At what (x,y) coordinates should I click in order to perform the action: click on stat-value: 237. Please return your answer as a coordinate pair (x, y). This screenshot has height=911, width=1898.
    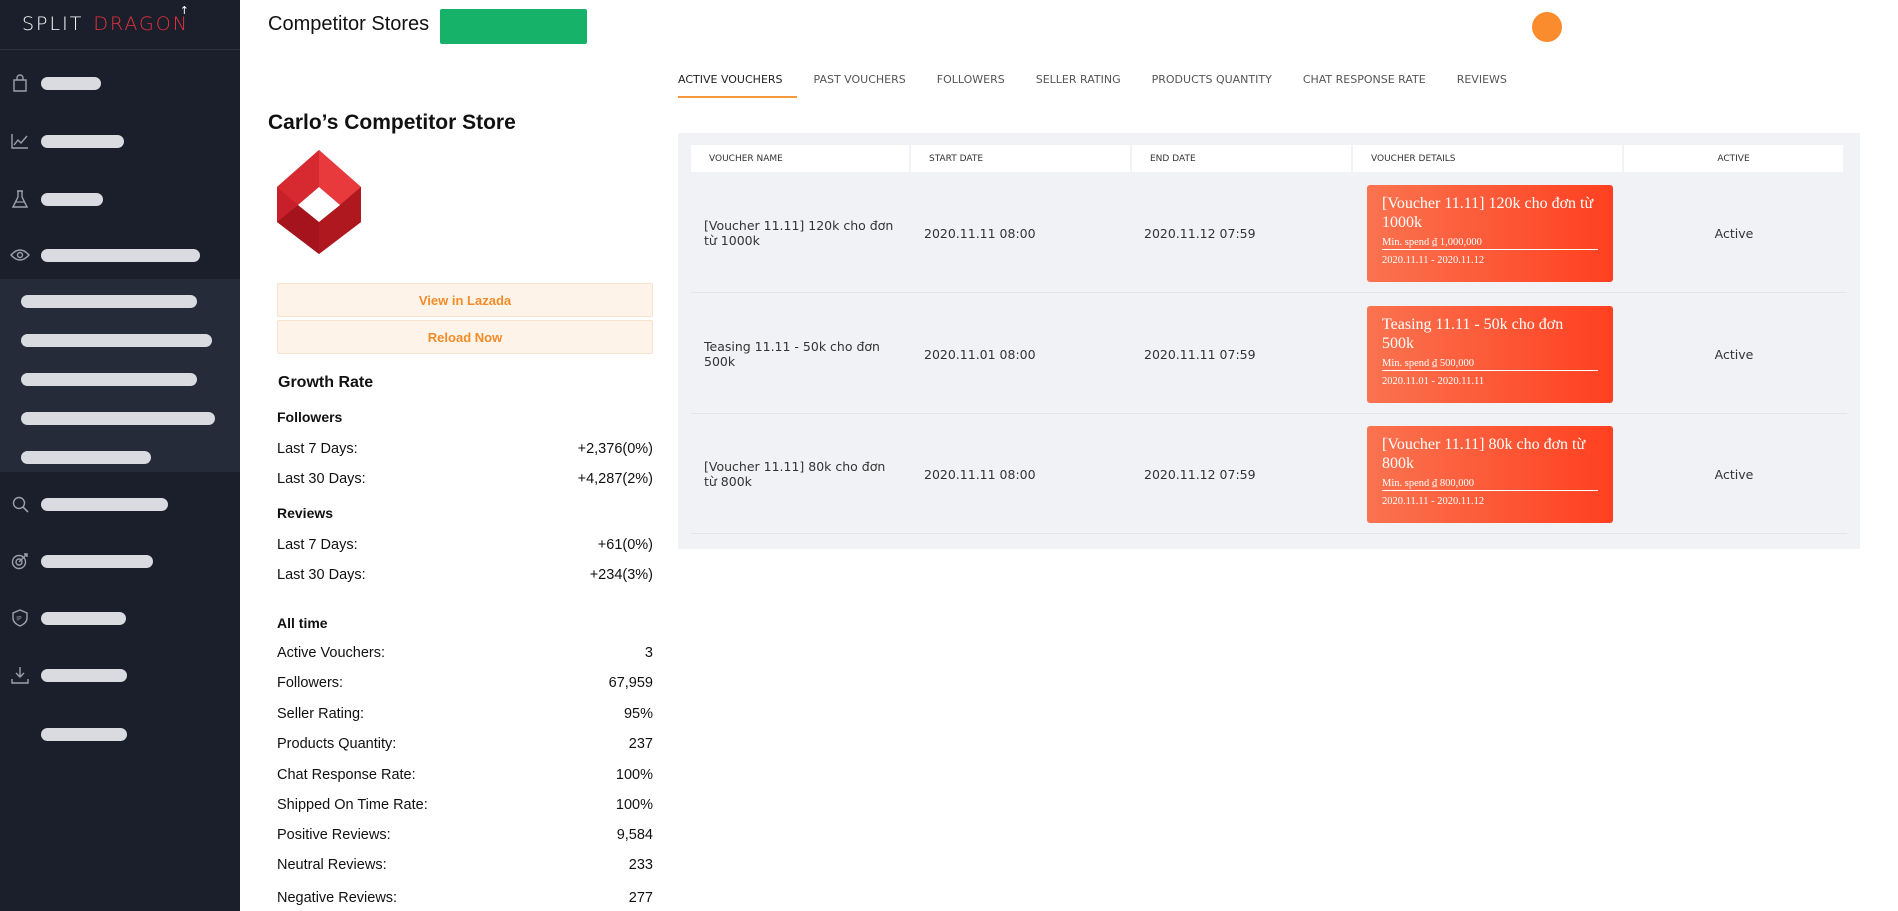
    Looking at the image, I should click on (640, 744).